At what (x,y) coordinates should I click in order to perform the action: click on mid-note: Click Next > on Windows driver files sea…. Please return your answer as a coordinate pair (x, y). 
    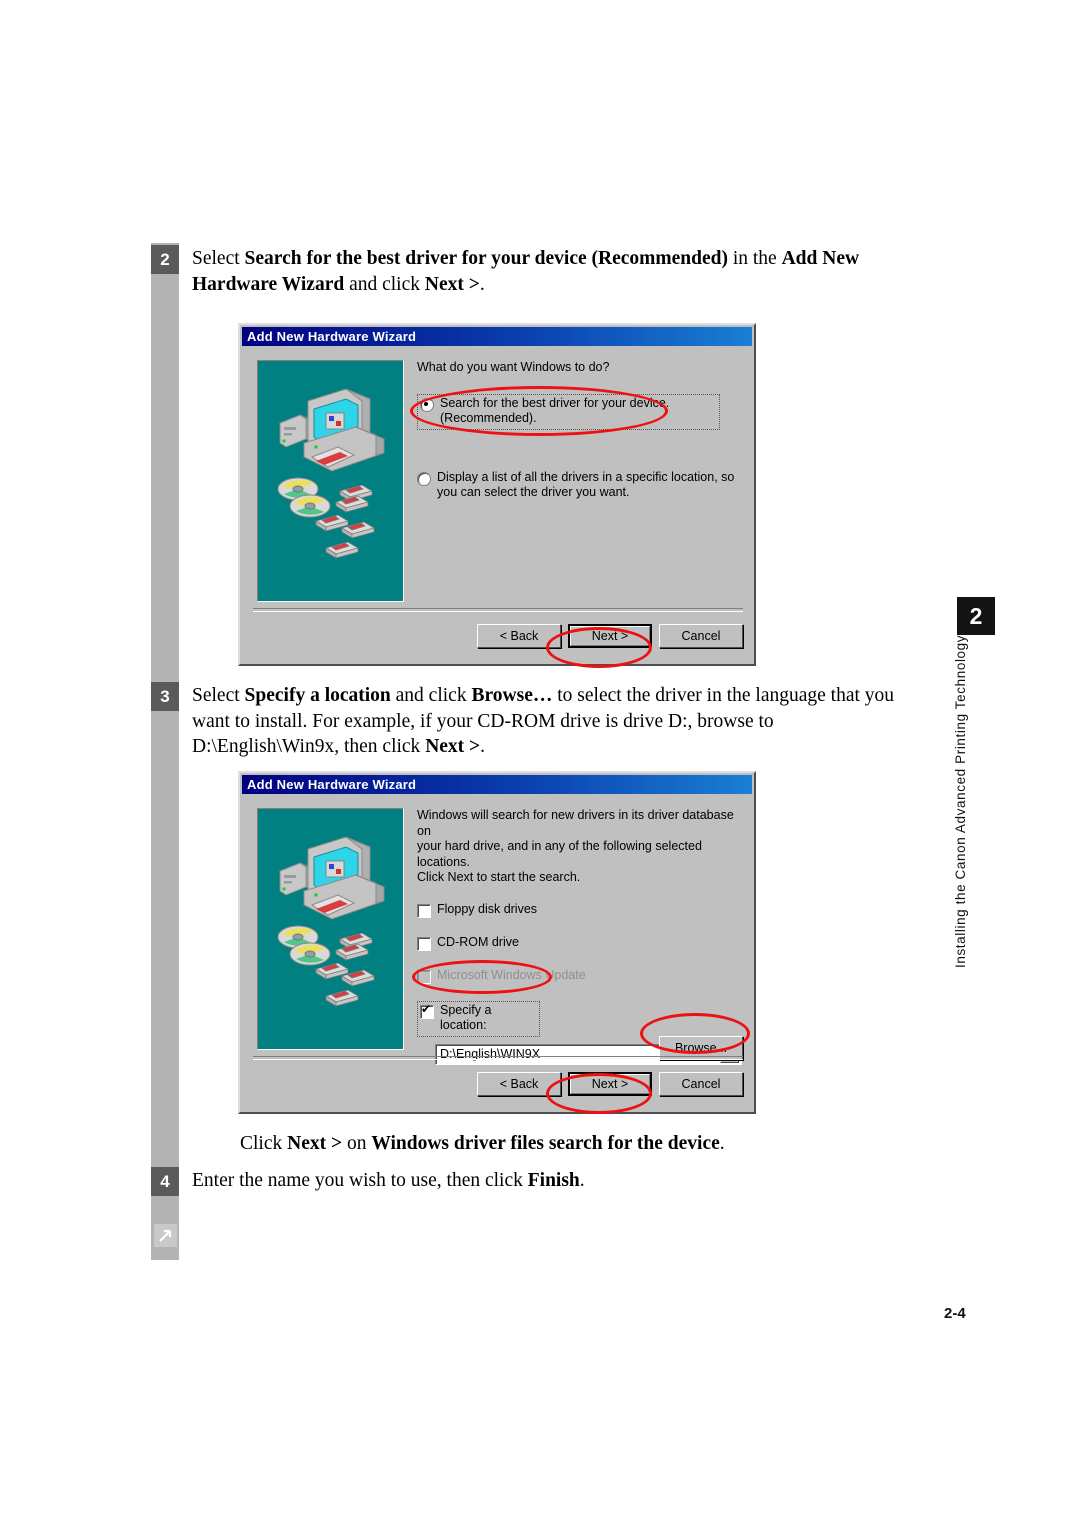
    Looking at the image, I should click on (482, 1143).